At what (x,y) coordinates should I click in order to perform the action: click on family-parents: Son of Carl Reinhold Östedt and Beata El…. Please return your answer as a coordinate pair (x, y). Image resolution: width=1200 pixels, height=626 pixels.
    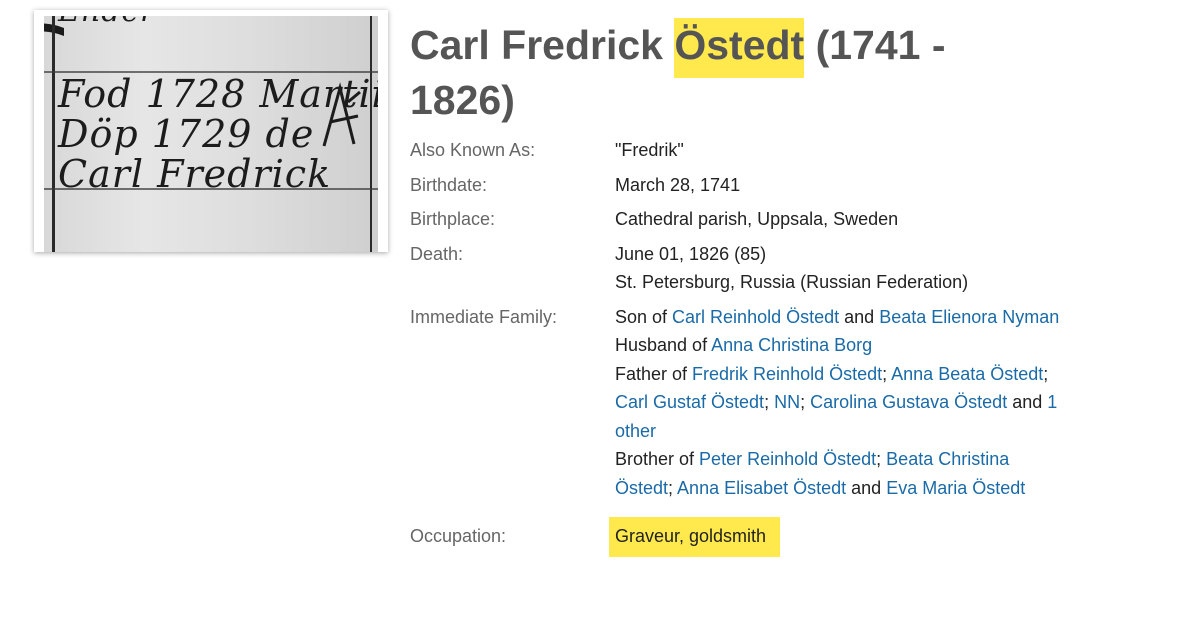
    Looking at the image, I should click on (842, 317).